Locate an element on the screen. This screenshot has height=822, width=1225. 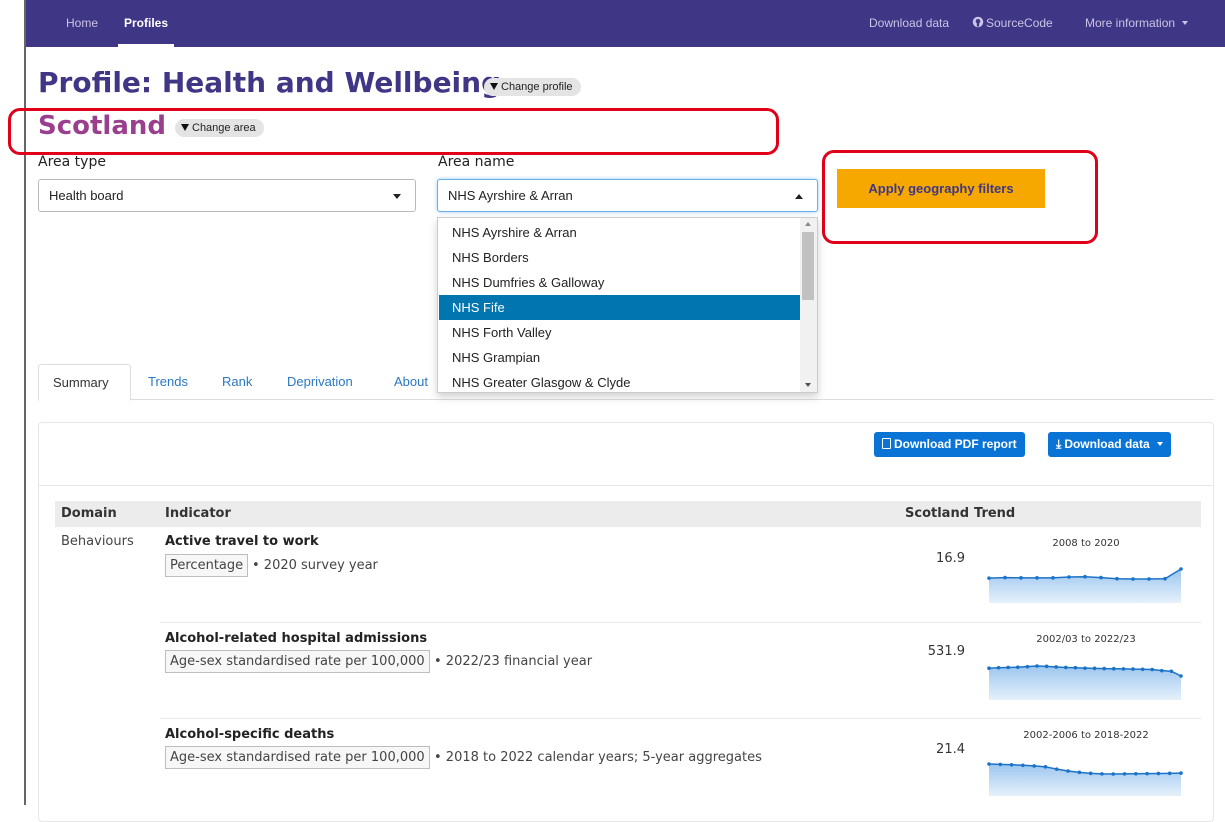
download-icon: ⤓ is located at coordinates (1059, 444).